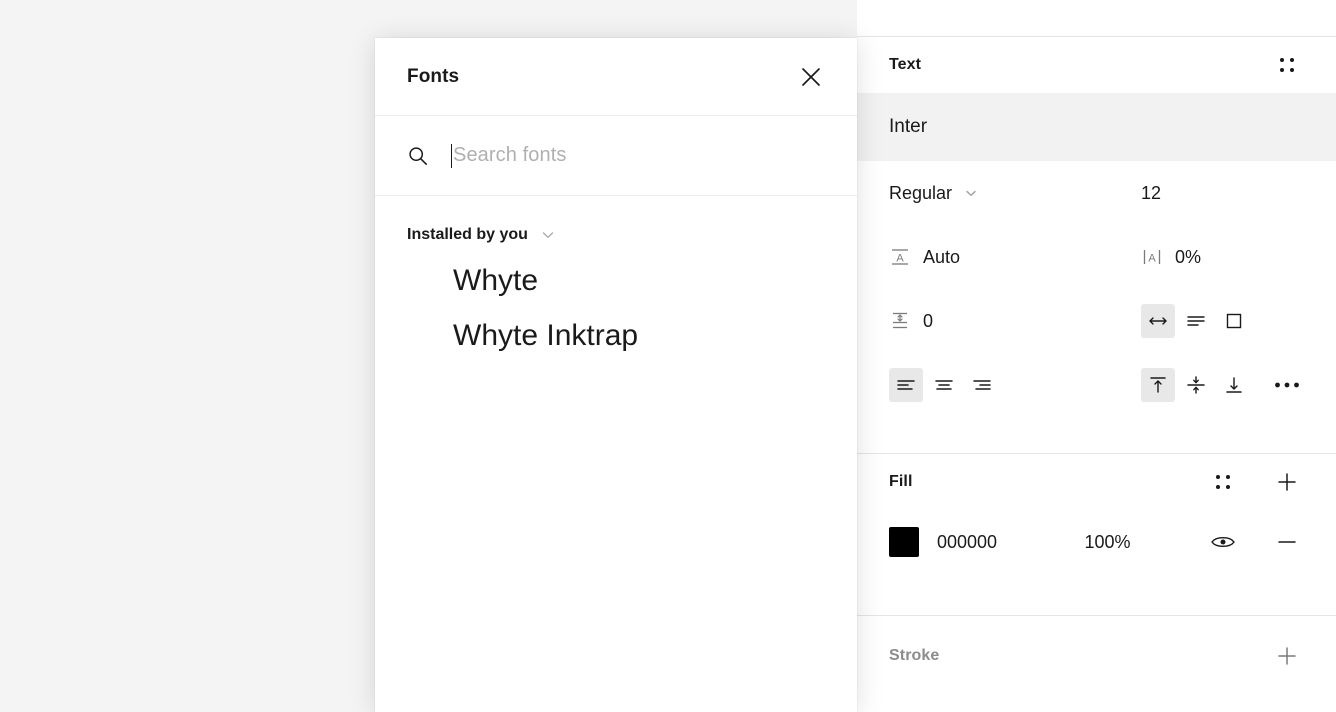 Image resolution: width=1336 pixels, height=712 pixels. I want to click on text-styles-icon, so click(1287, 65).